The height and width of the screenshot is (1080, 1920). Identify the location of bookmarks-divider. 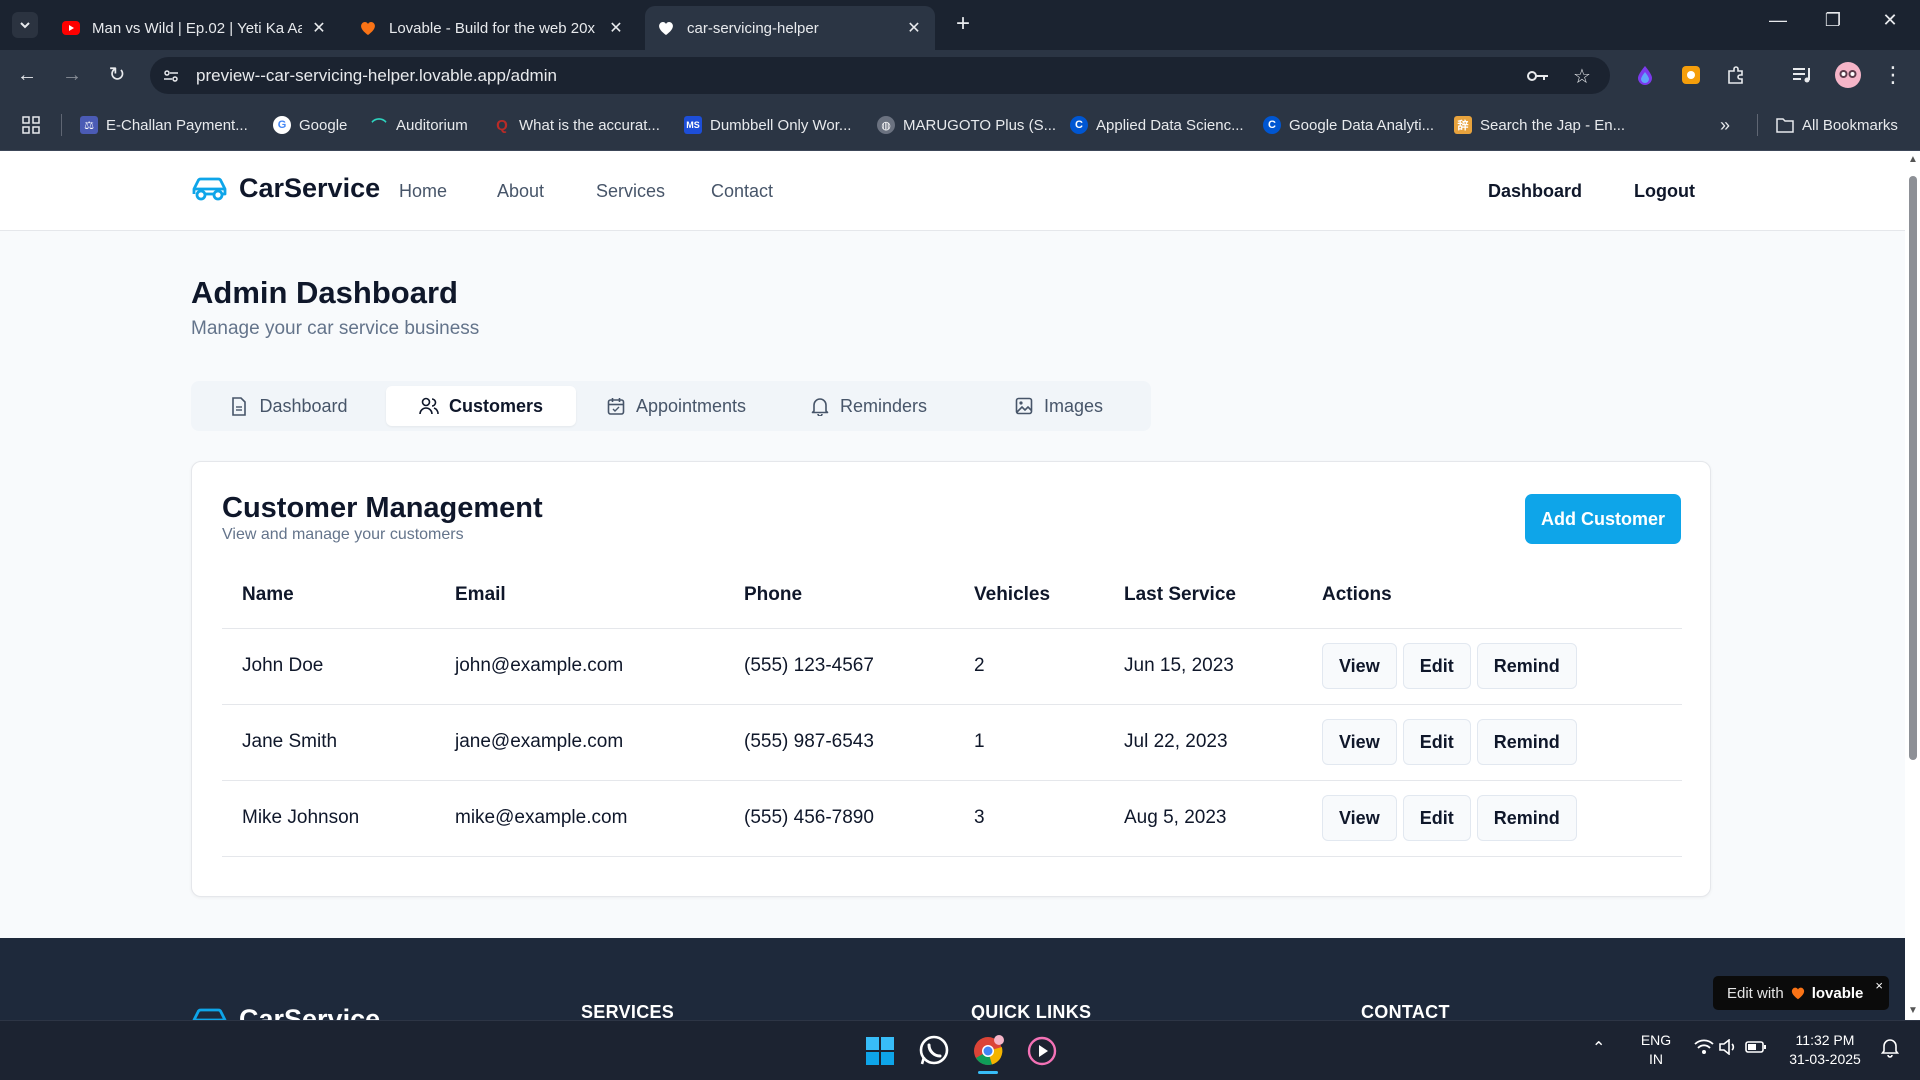
(61, 125).